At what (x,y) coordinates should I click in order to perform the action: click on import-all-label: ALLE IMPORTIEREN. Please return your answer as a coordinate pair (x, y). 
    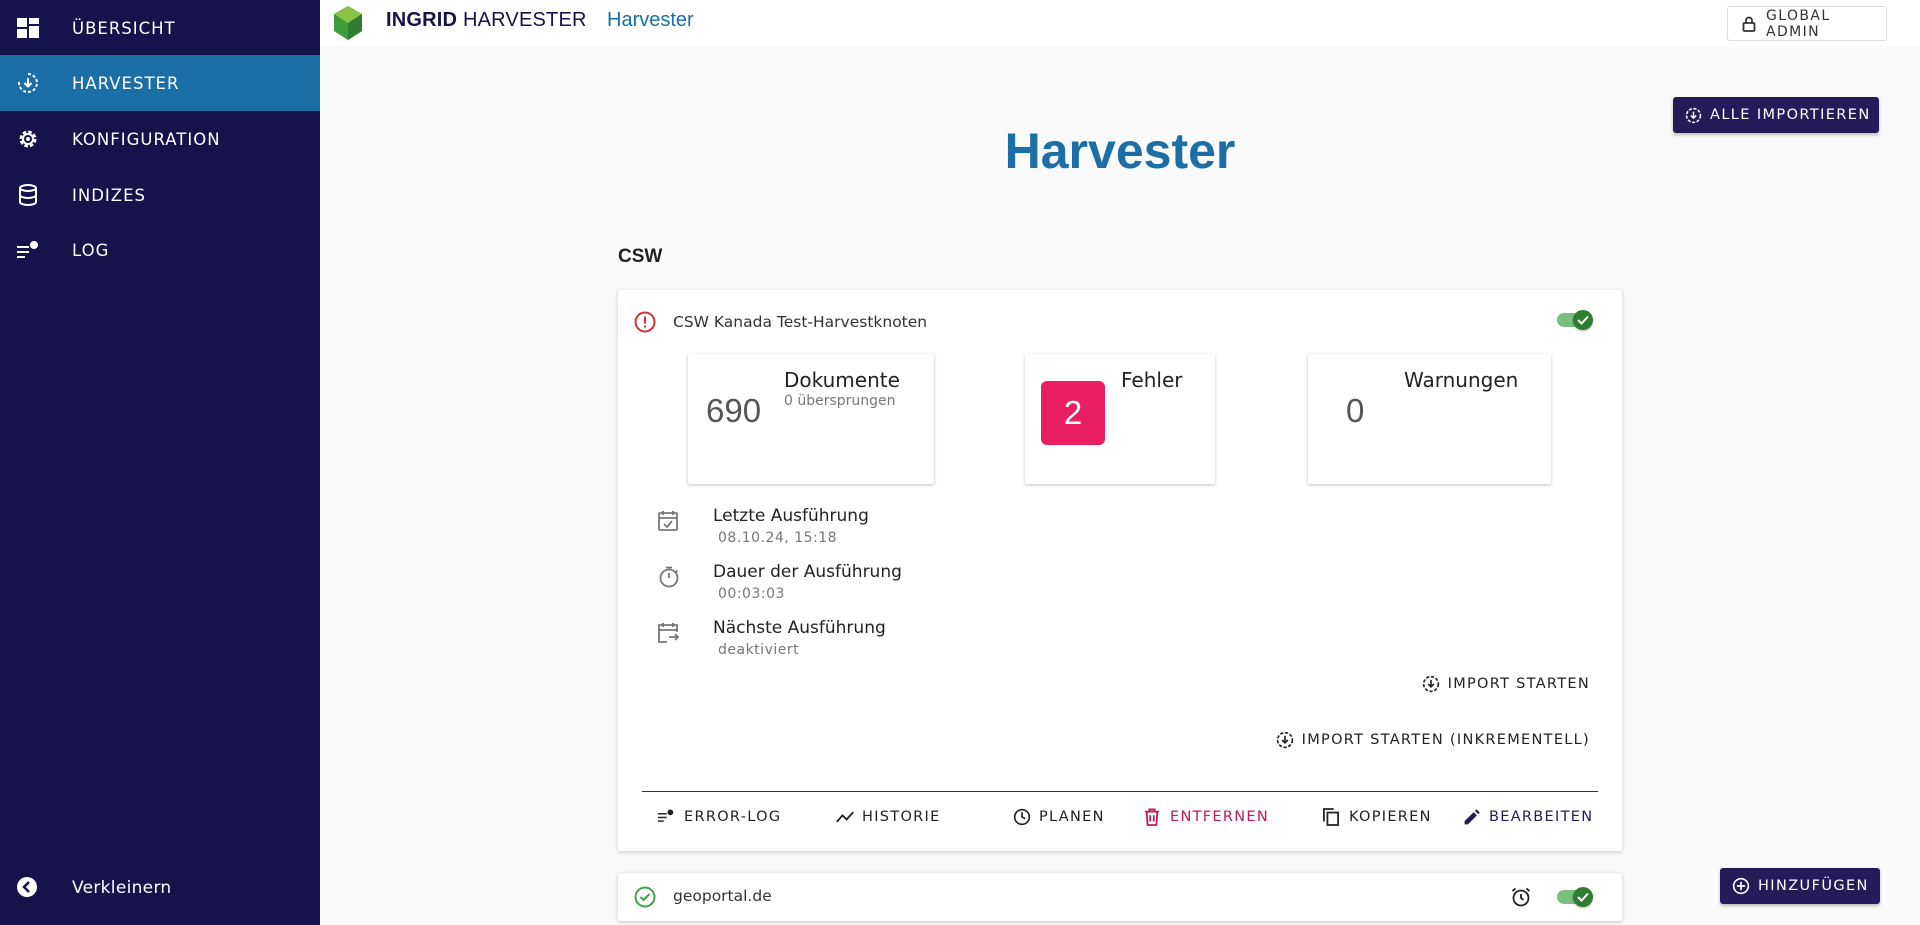
    Looking at the image, I should click on (1790, 115).